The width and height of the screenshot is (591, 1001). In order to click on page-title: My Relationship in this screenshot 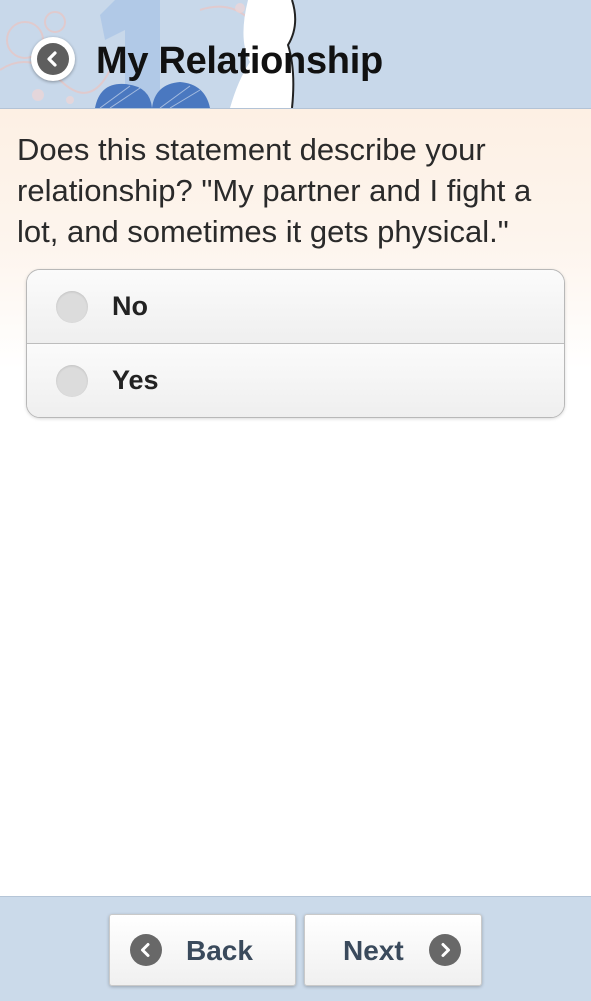, I will do `click(239, 61)`.